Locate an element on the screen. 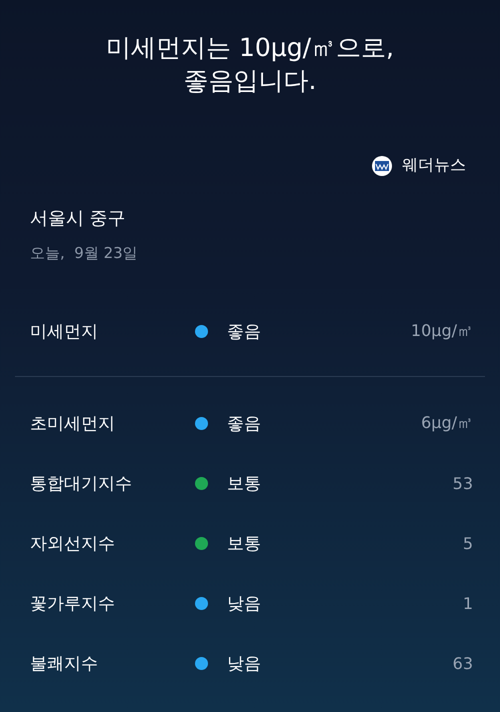 The image size is (500, 712). index-value: 10μg/㎥ is located at coordinates (441, 331).